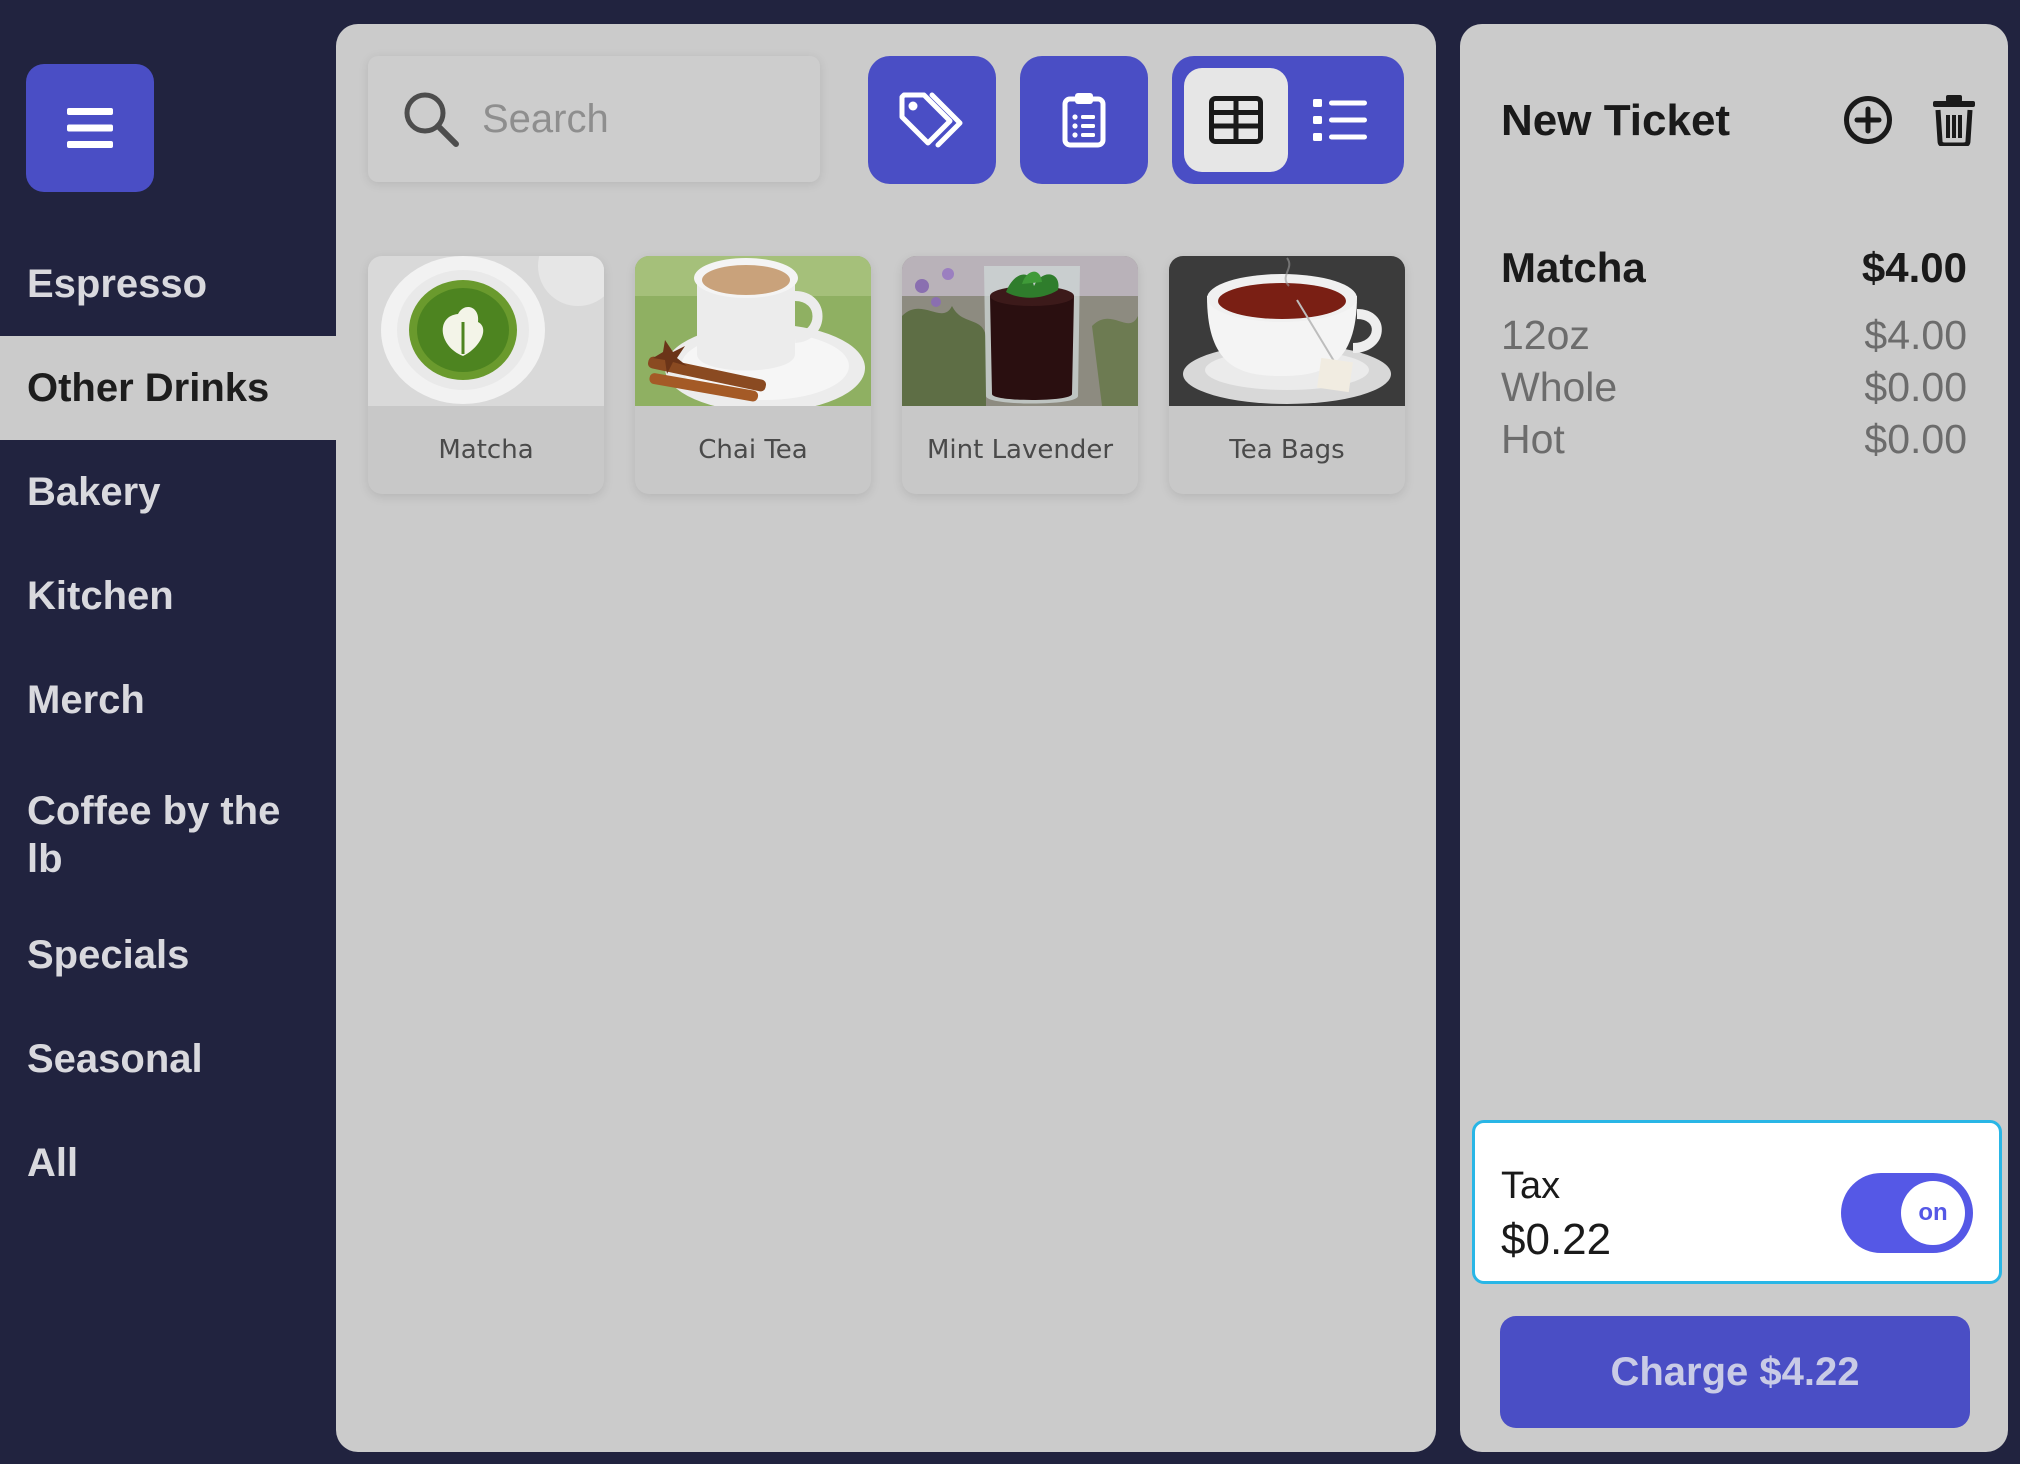  I want to click on sidebar-item-bakery: Bakery, so click(168, 492).